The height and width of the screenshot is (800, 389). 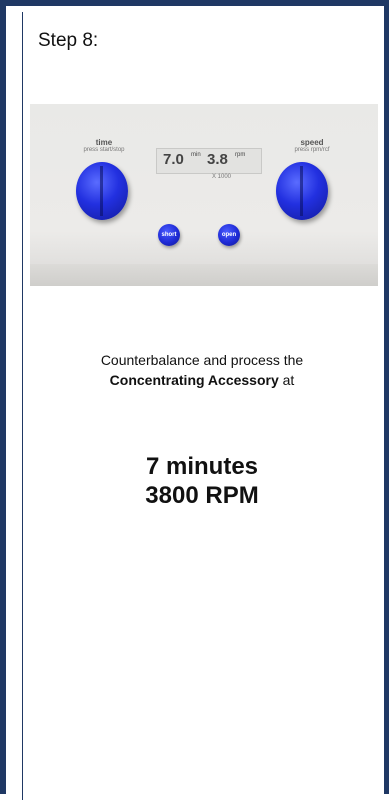 What do you see at coordinates (102, 191) in the screenshot?
I see `time-knob` at bounding box center [102, 191].